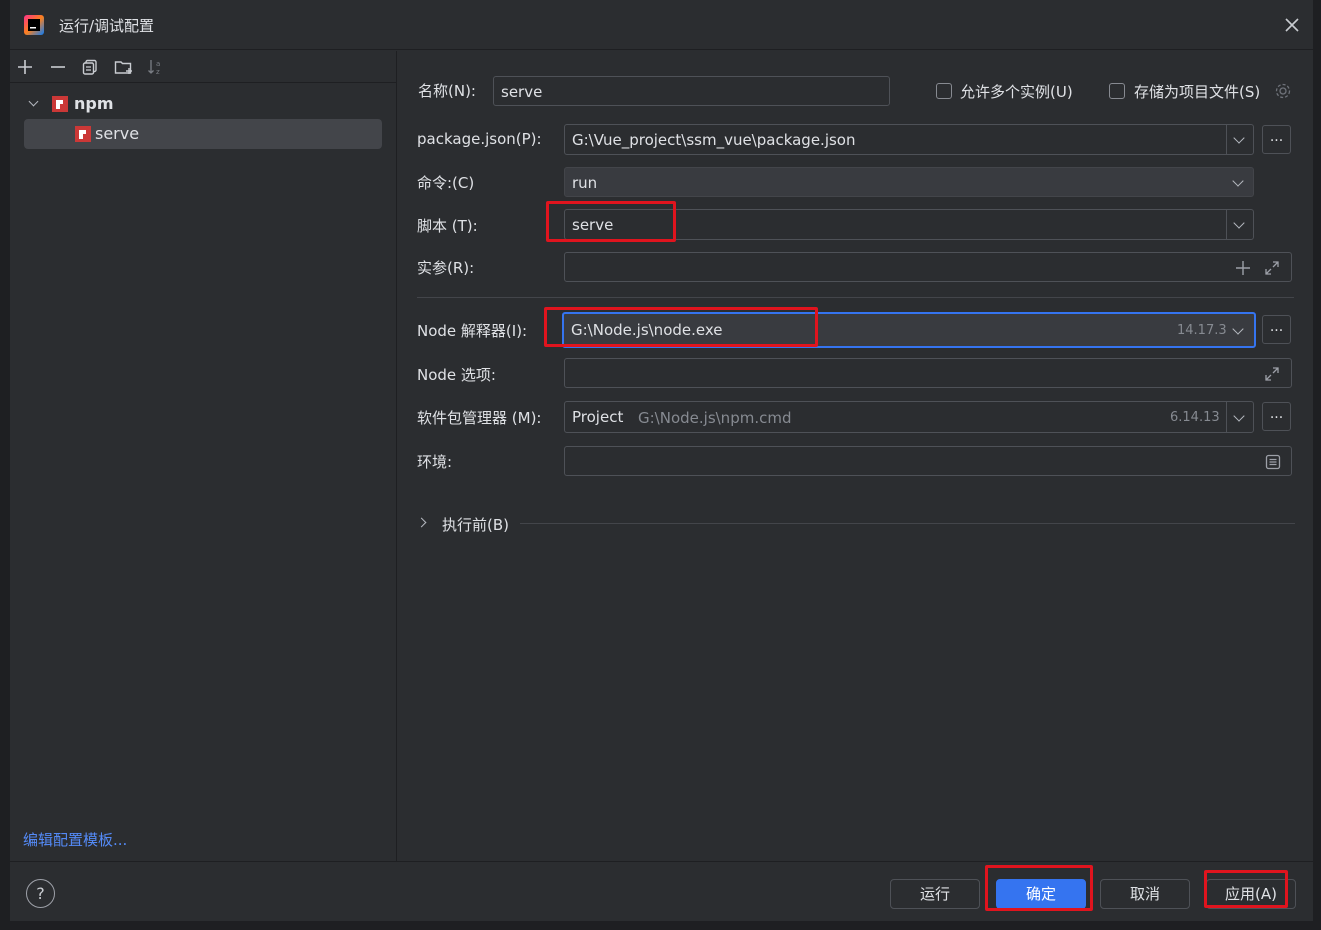 Image resolution: width=1321 pixels, height=930 pixels. What do you see at coordinates (472, 331) in the screenshot?
I see `node-interpreter-label: Node 解释器(I):` at bounding box center [472, 331].